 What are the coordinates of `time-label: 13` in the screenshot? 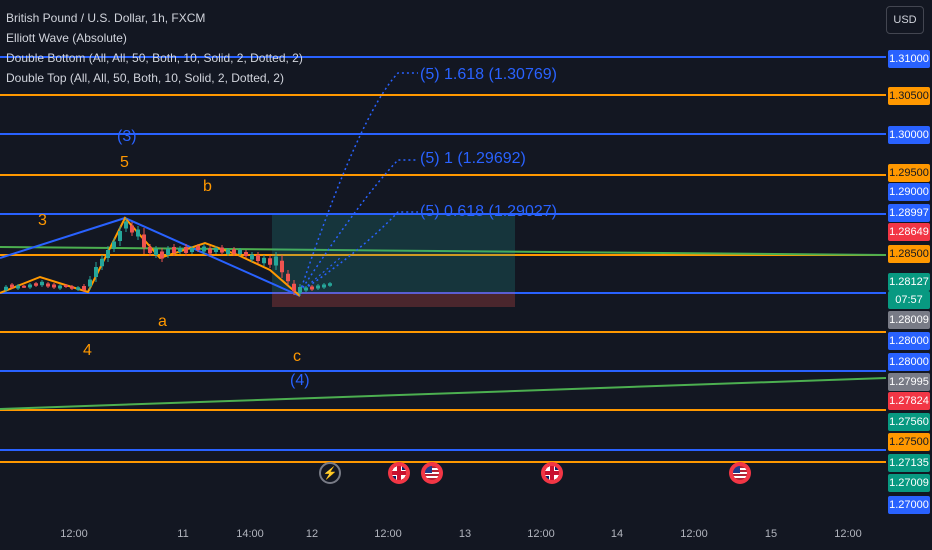 It's located at (465, 534).